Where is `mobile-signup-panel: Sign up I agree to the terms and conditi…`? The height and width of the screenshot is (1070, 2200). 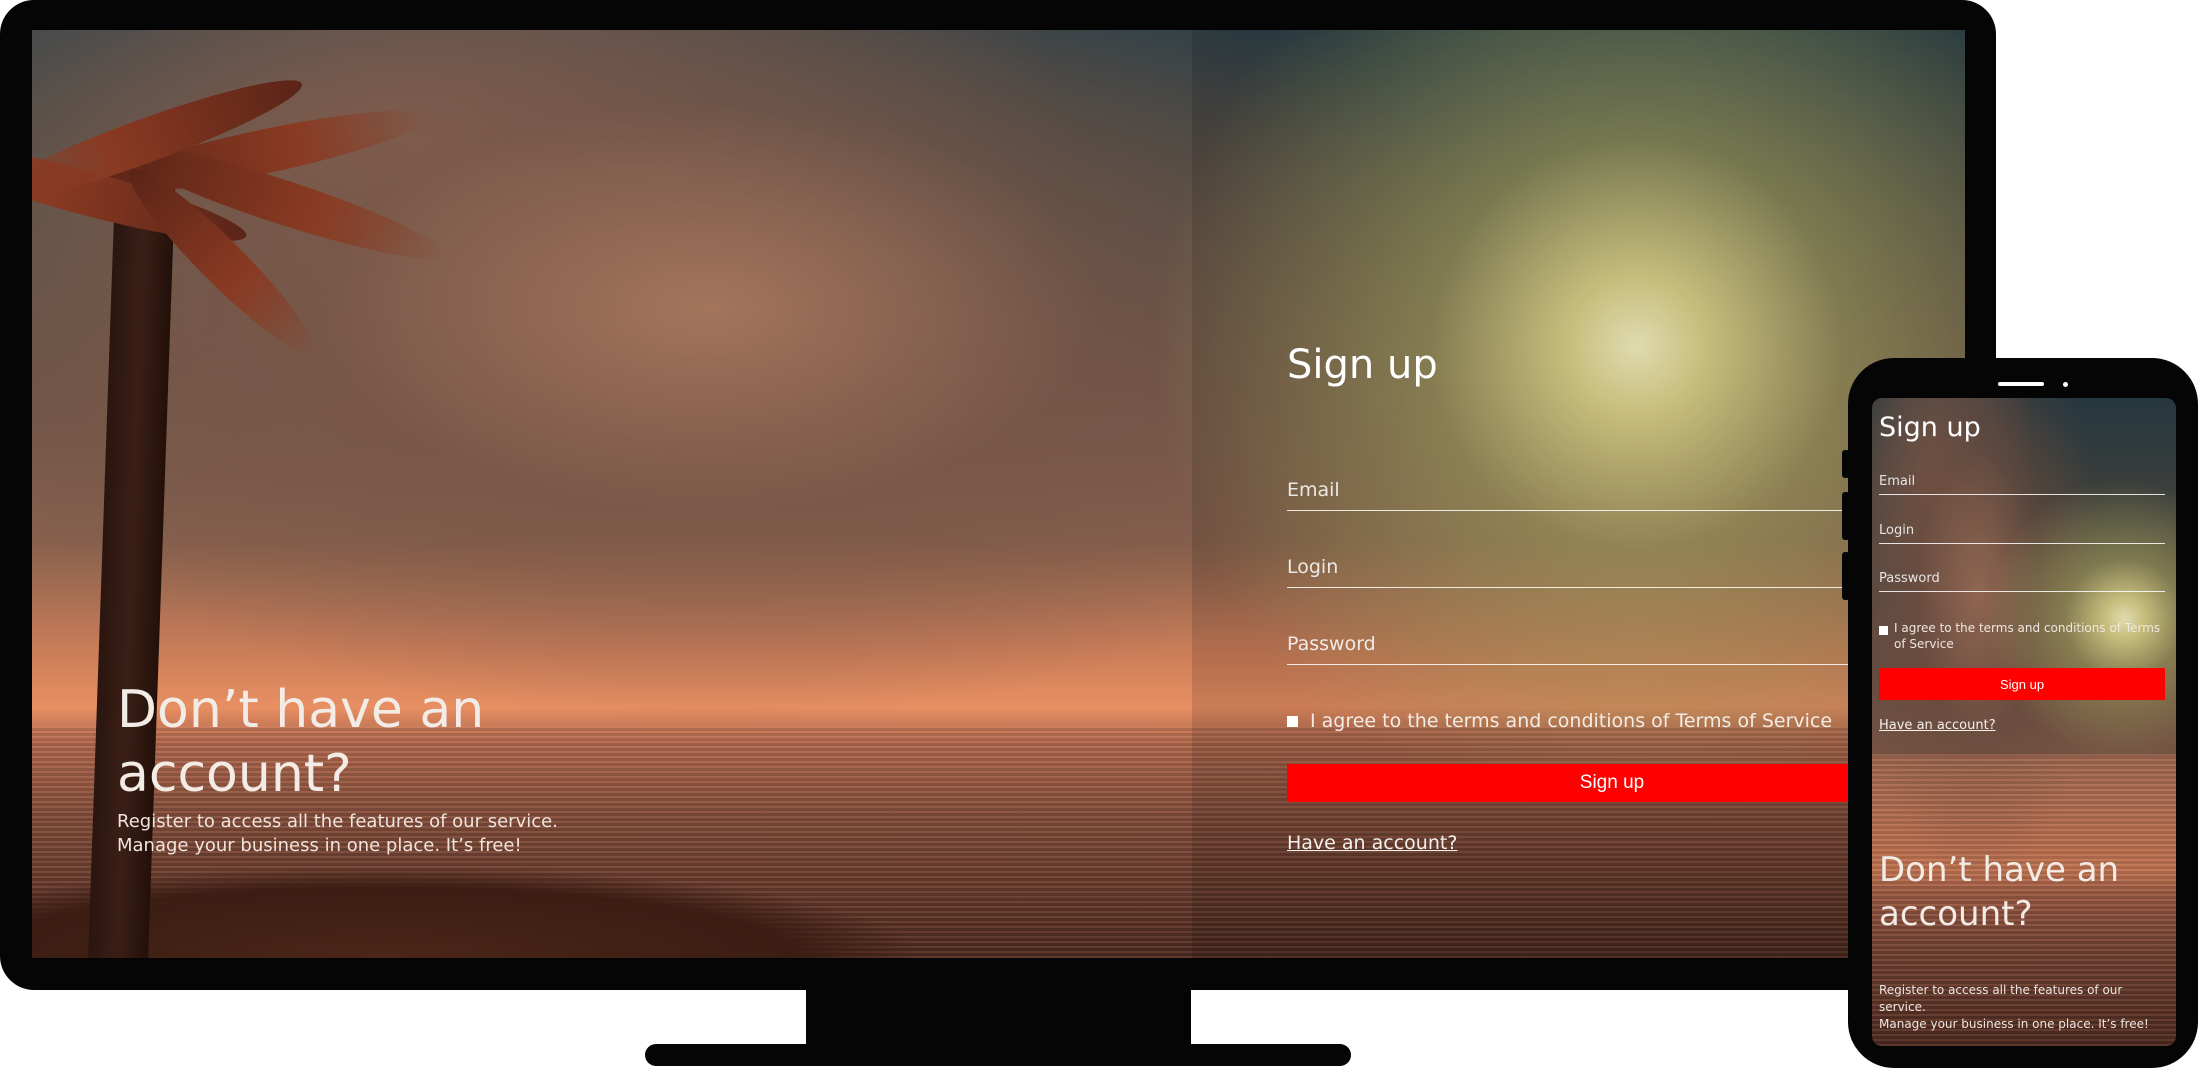
mobile-signup-panel: Sign up I agree to the terms and conditi… is located at coordinates (2024, 577).